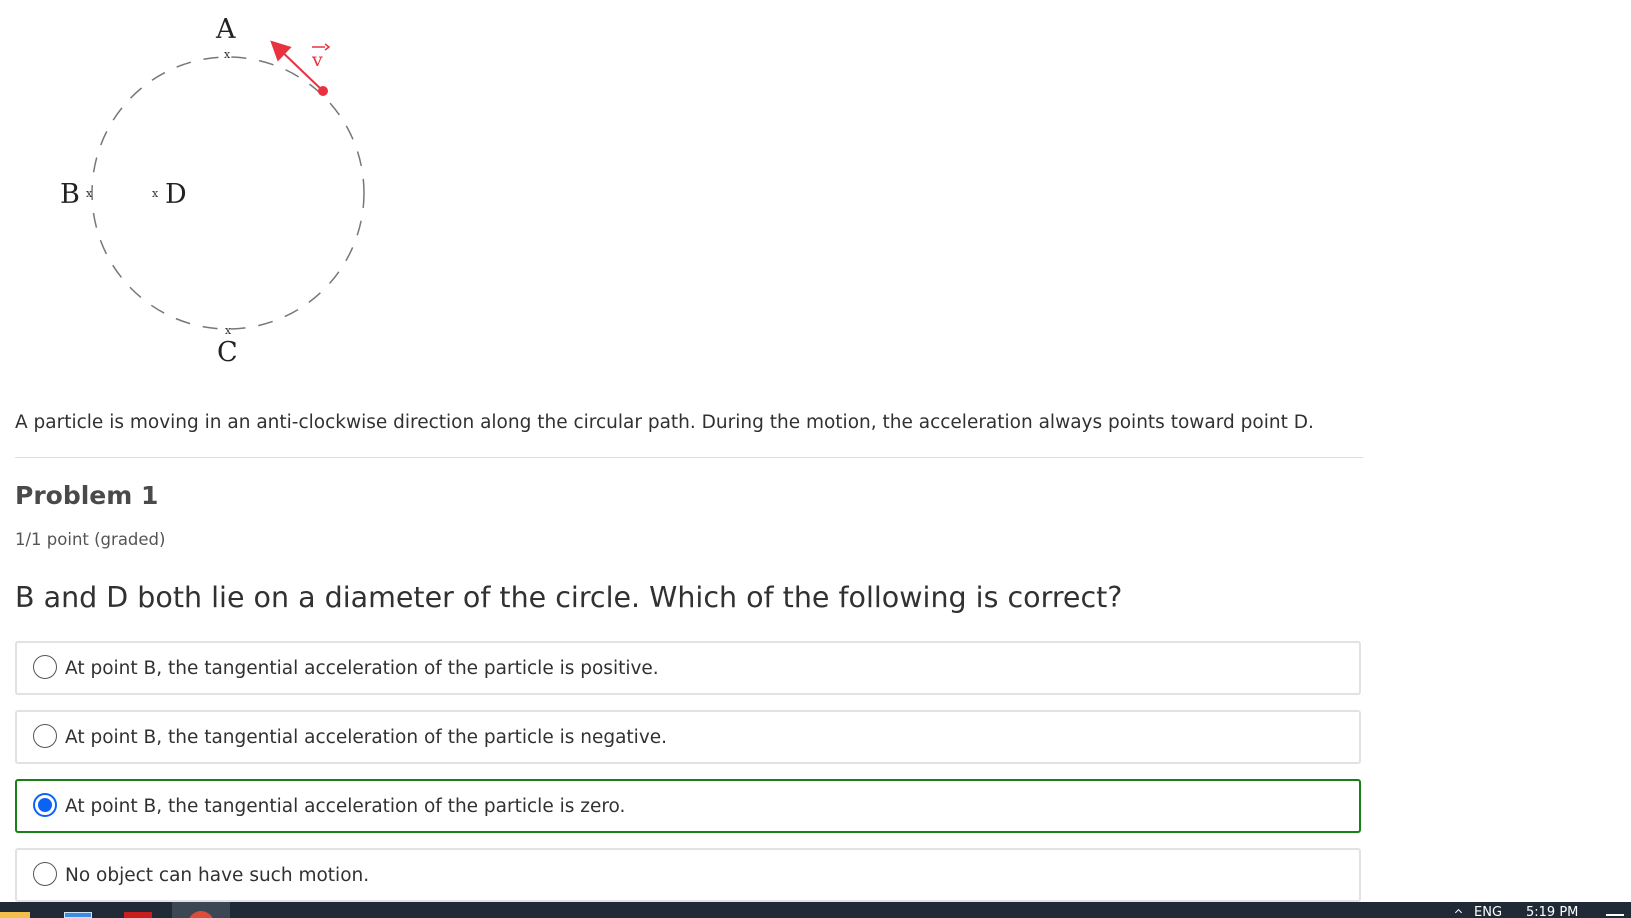 Image resolution: width=1631 pixels, height=918 pixels. I want to click on circular-motion-diagram: A x B x x D x C v, so click(212, 191).